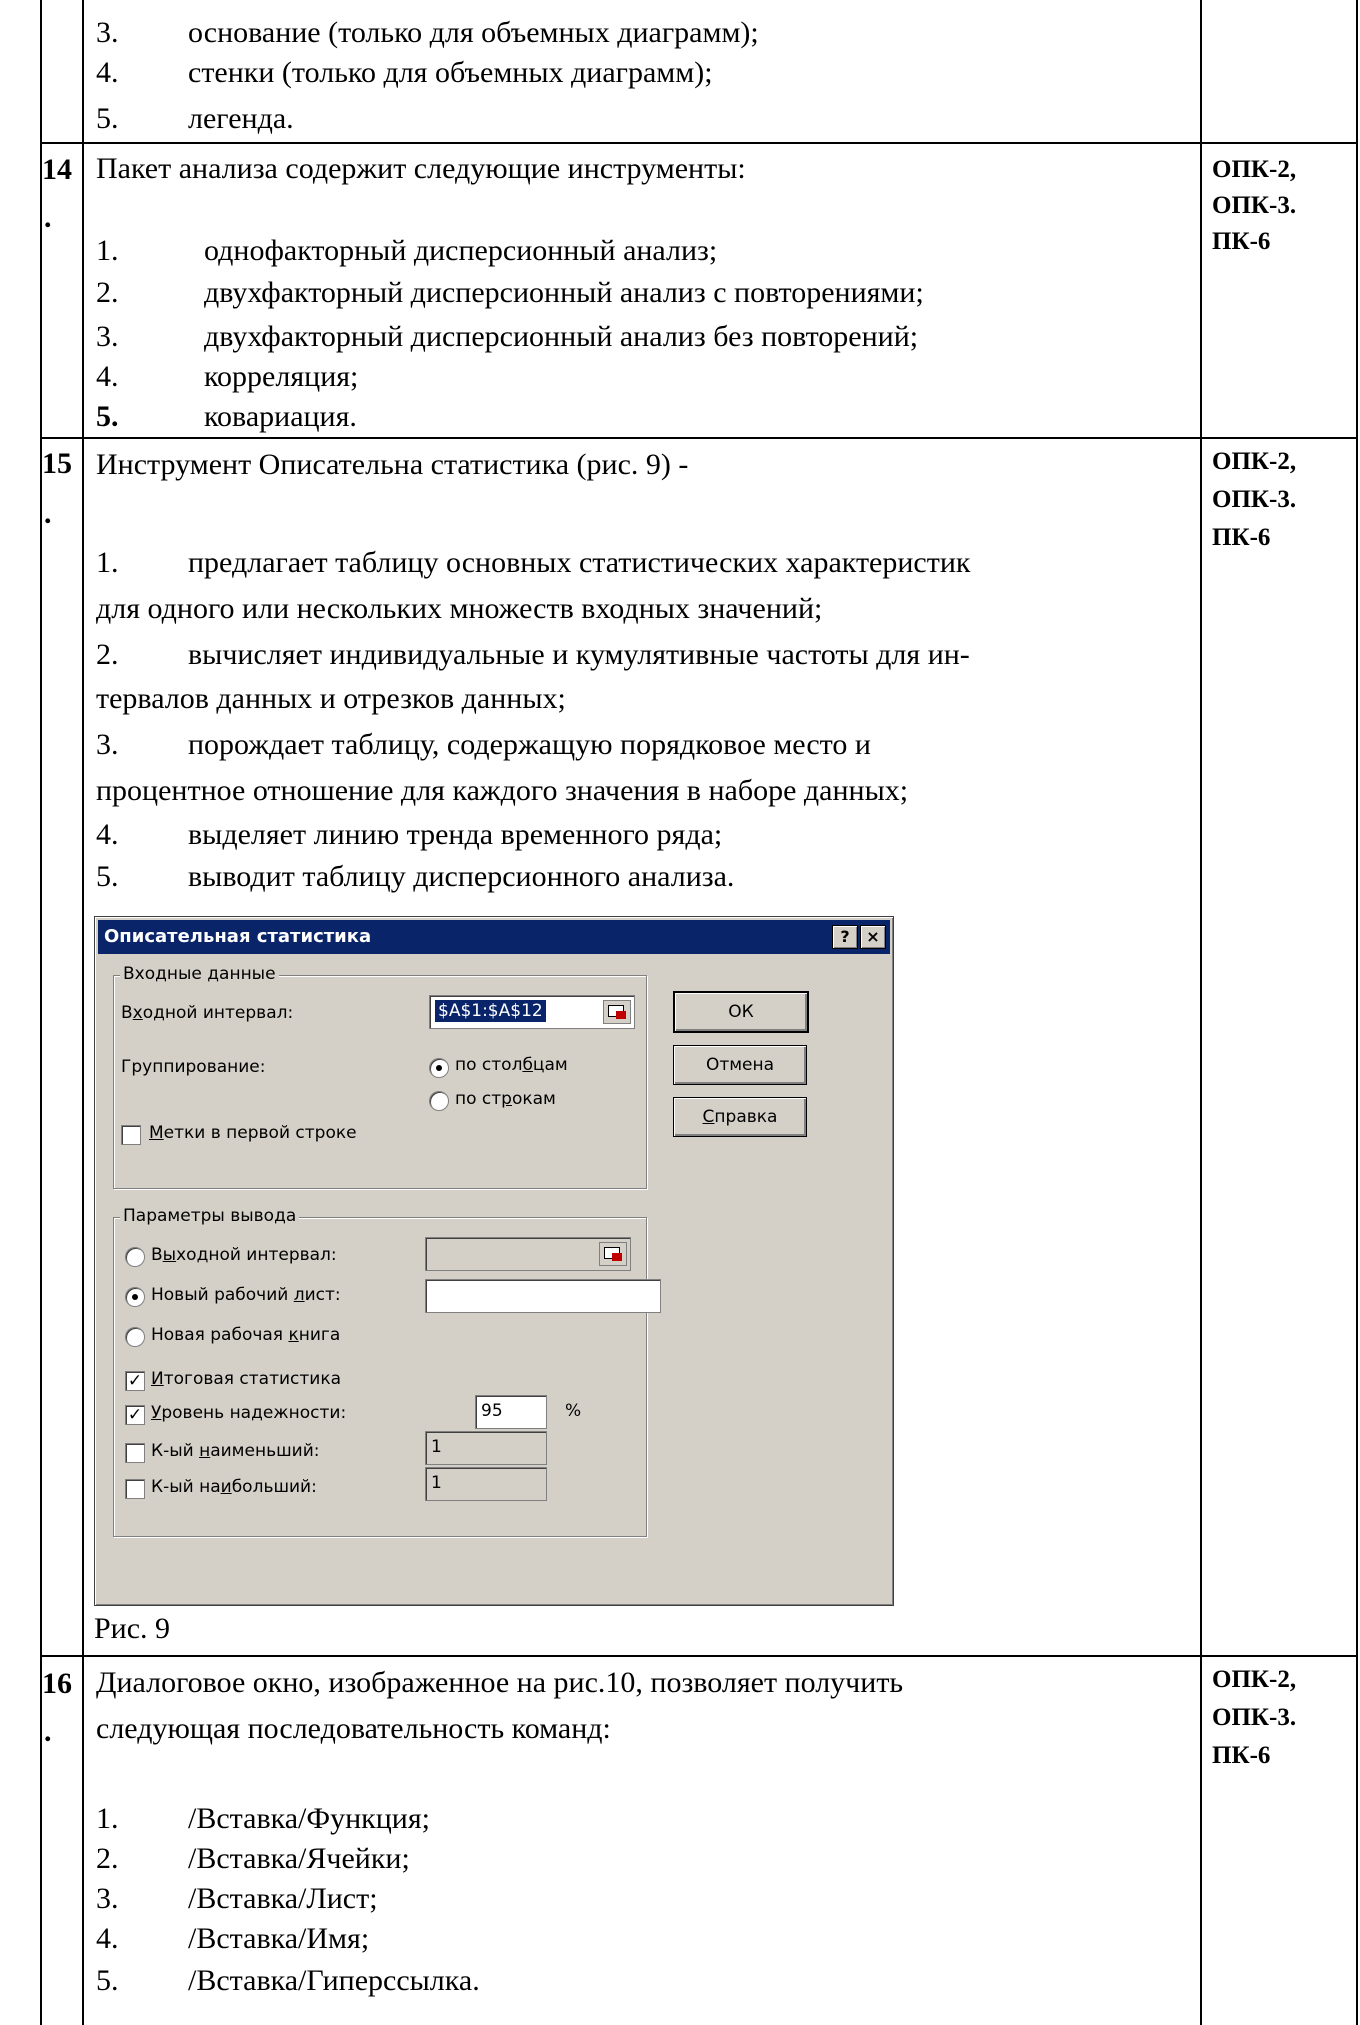 The image size is (1360, 2025). Describe the element at coordinates (450, 72) in the screenshot. I see `list-item: стенки (только для объемных диаграмм);` at that location.